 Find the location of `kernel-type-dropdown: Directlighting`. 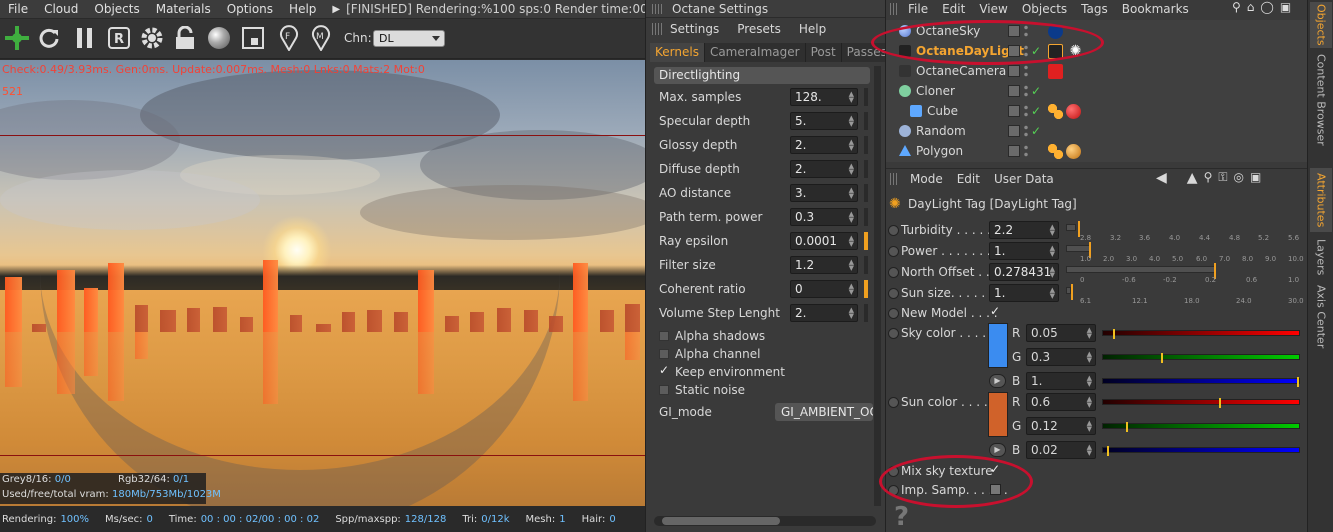

kernel-type-dropdown: Directlighting is located at coordinates (762, 75).